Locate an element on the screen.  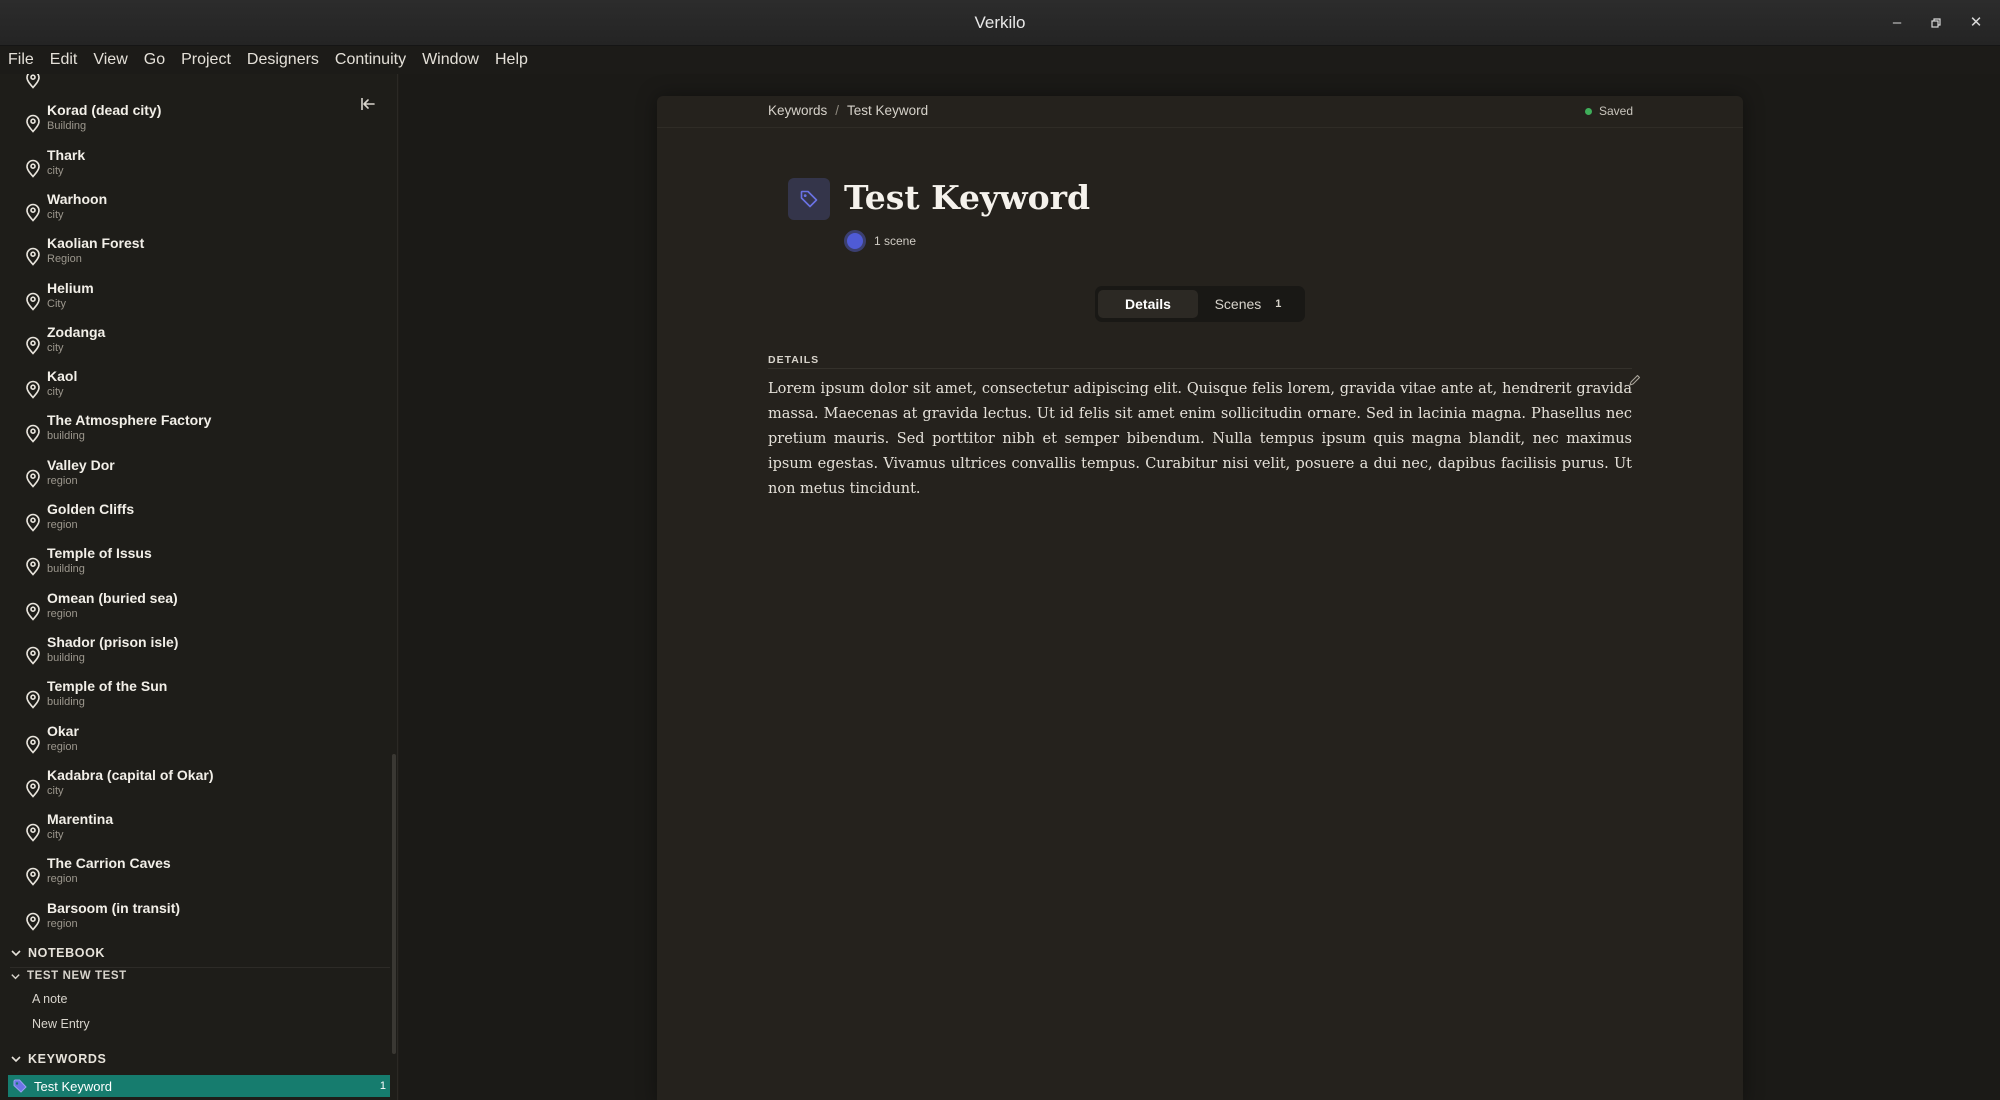
menu-help: Help is located at coordinates (511, 60).